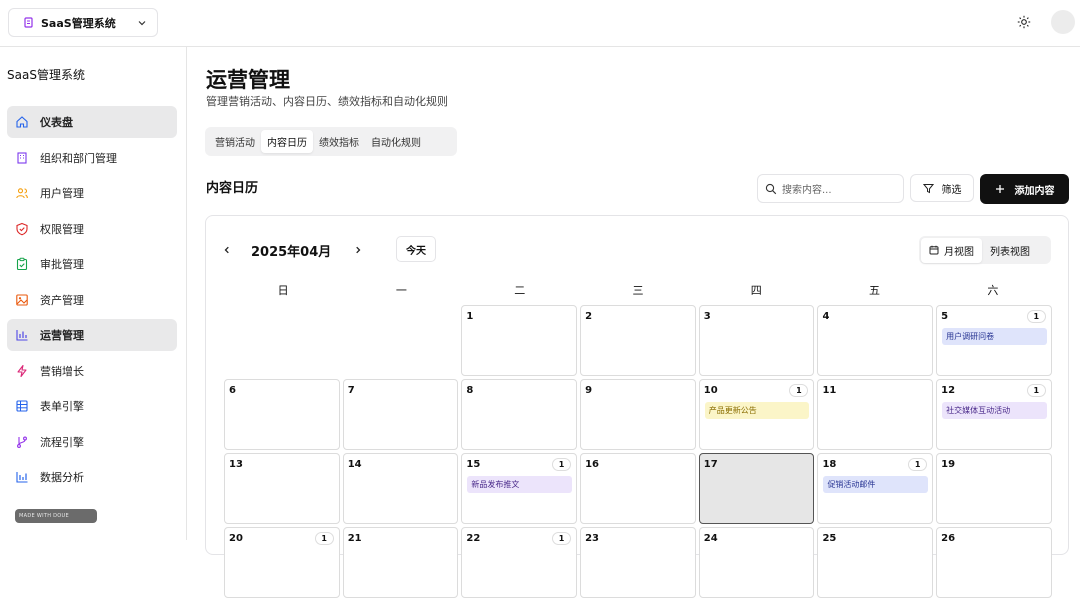  Describe the element at coordinates (282, 414) in the screenshot. I see `calendar-day-cell: 6` at that location.